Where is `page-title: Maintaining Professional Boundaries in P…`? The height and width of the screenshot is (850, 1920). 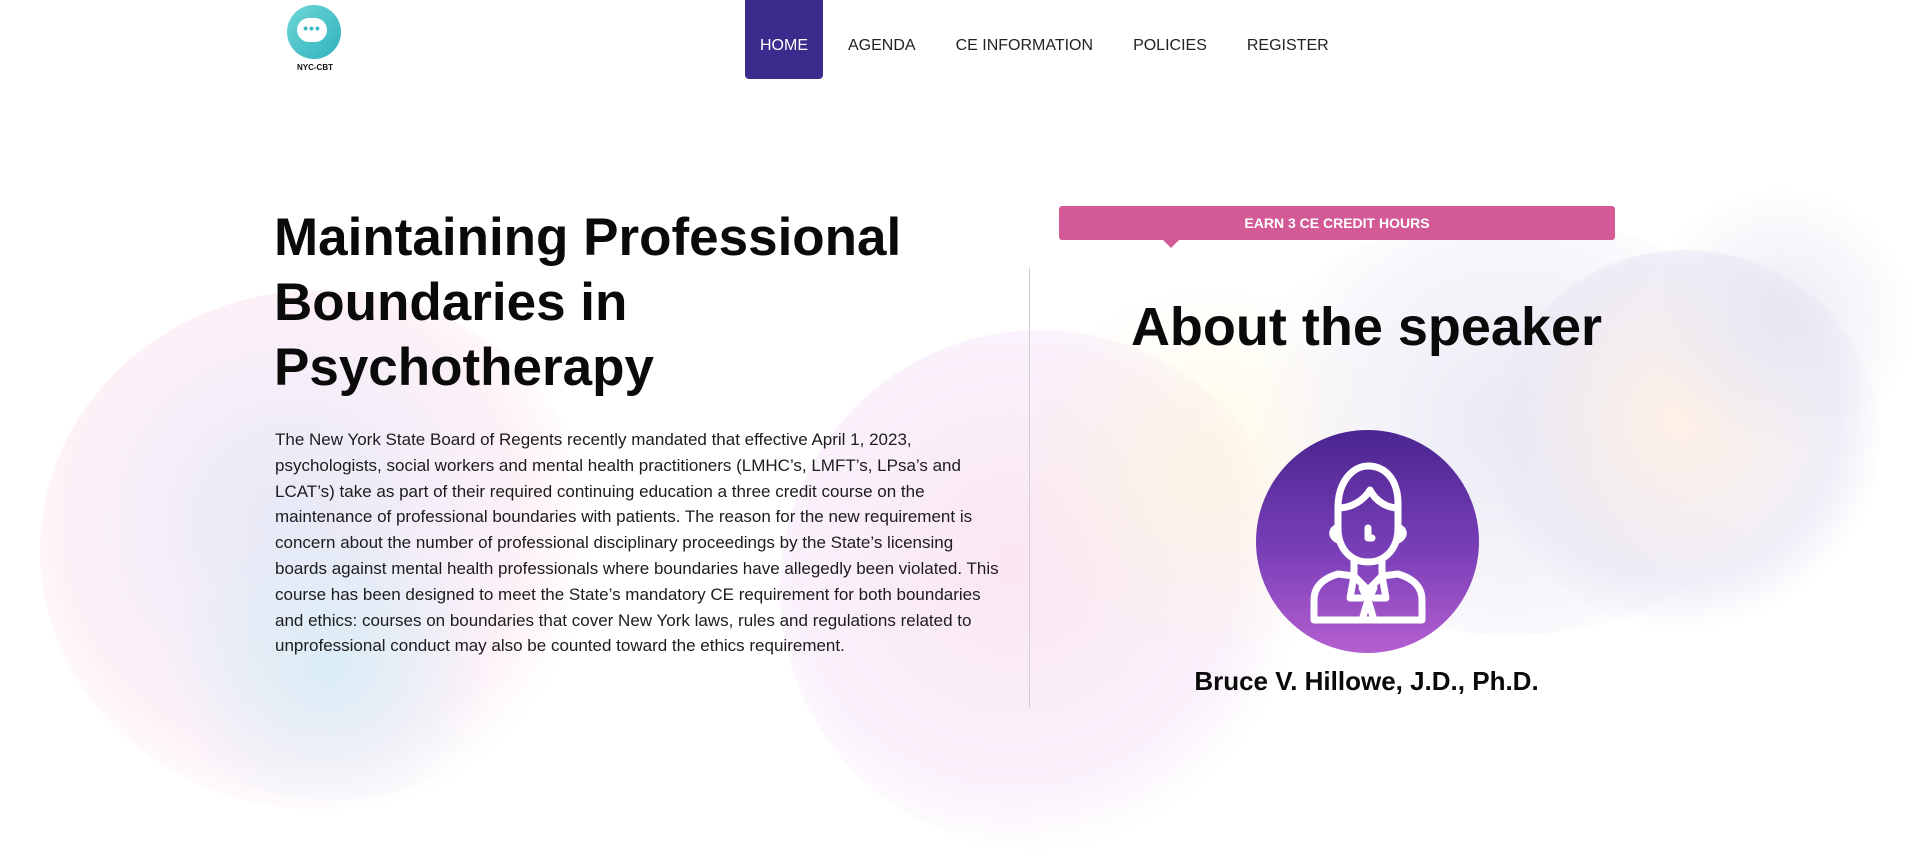 page-title: Maintaining Professional Boundaries in P… is located at coordinates (588, 302).